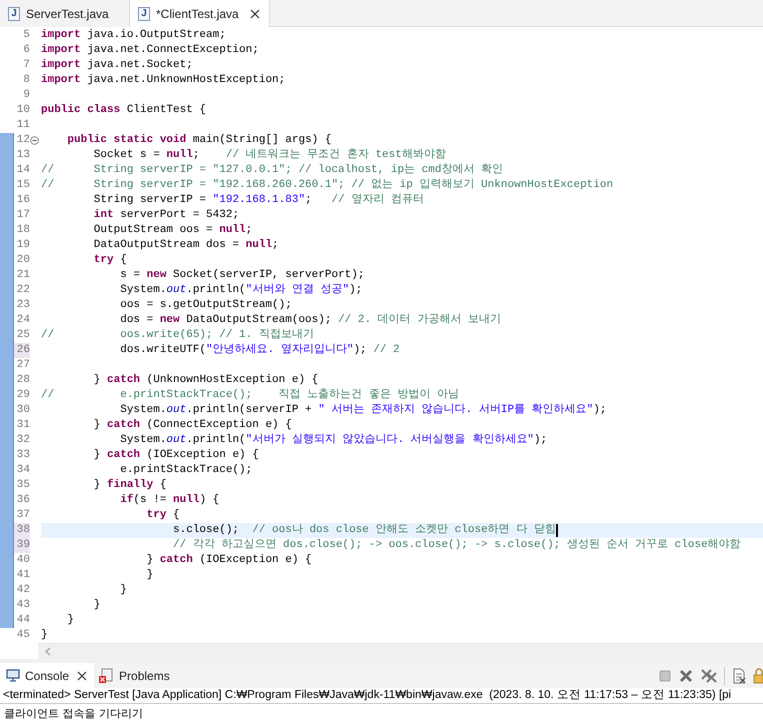 This screenshot has height=728, width=763. I want to click on line-number: 34, so click(23, 470).